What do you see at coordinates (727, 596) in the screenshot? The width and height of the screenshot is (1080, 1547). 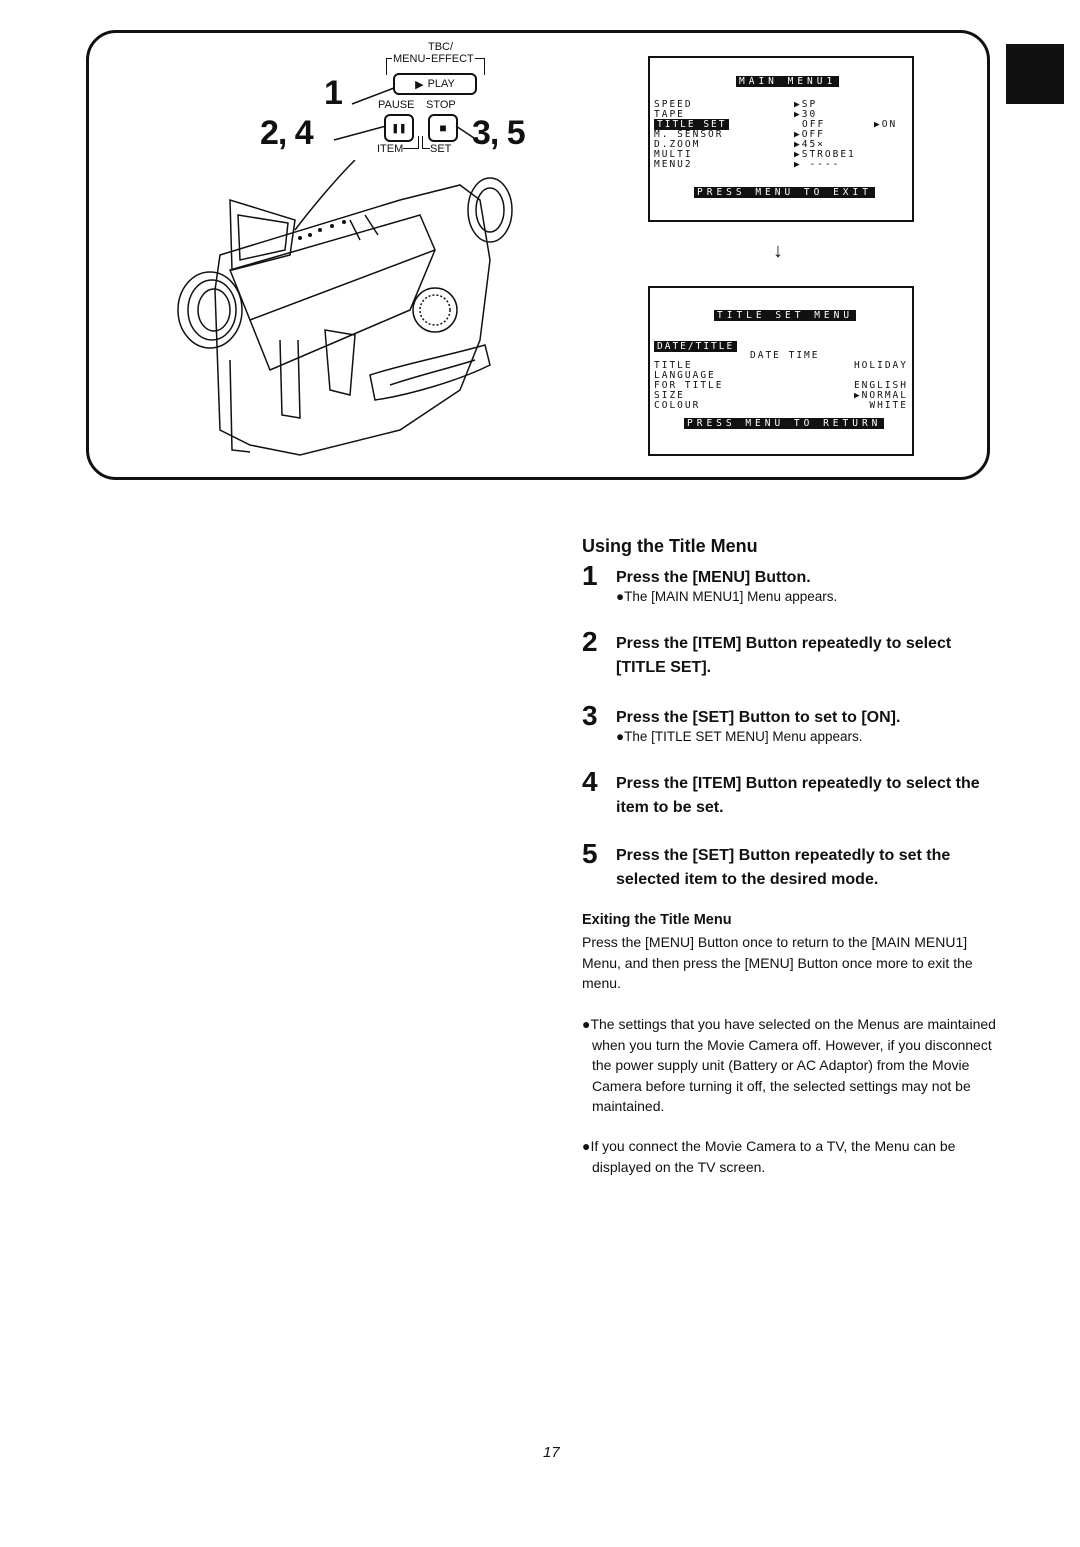 I see `step-note: ●The [MAIN MENU1] Menu appears.` at bounding box center [727, 596].